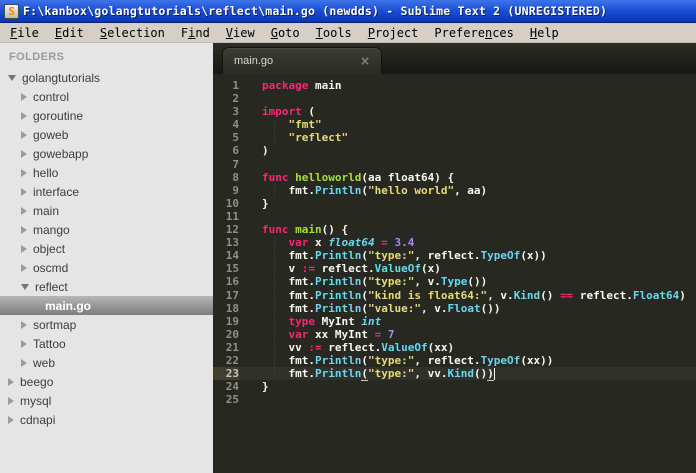 The width and height of the screenshot is (696, 473). I want to click on folder-item-web: web, so click(106, 362).